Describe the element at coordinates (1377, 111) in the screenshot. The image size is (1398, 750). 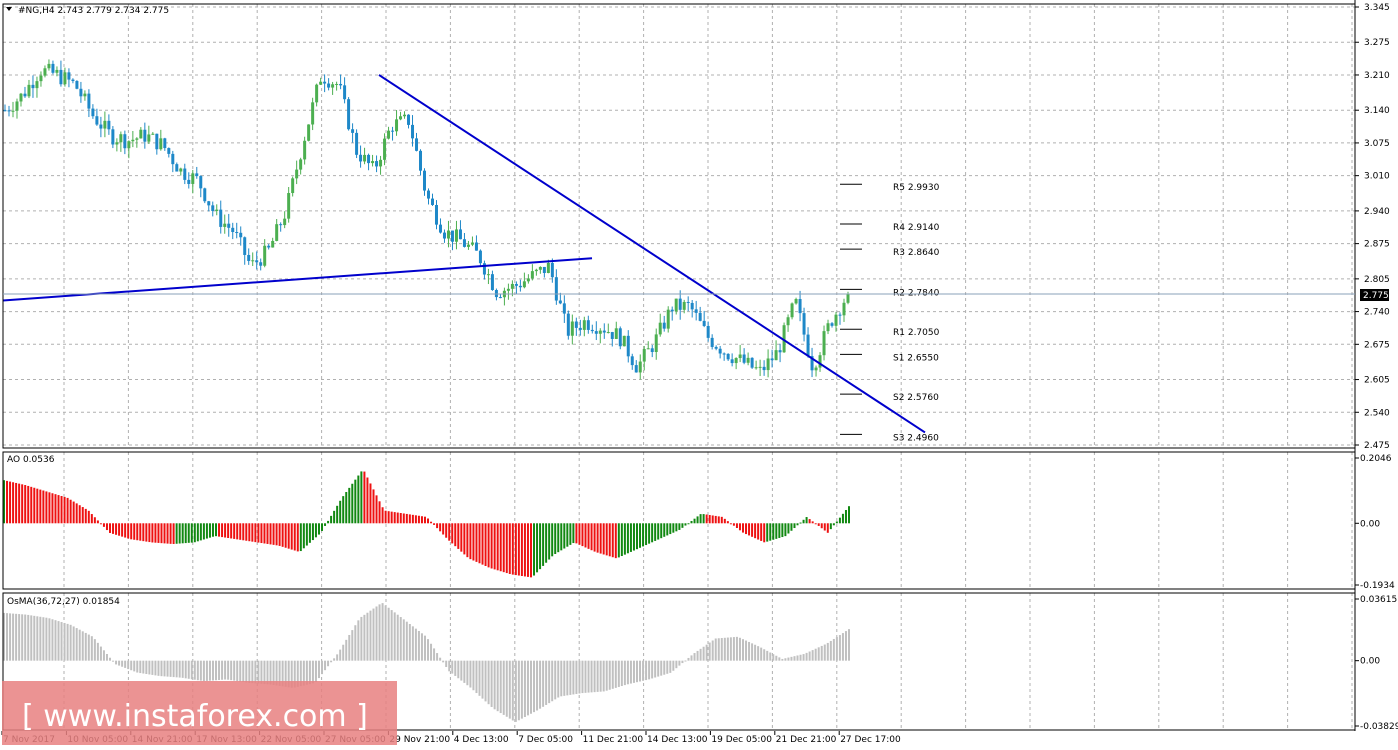
I see `price-tick-label: 3.140` at that location.